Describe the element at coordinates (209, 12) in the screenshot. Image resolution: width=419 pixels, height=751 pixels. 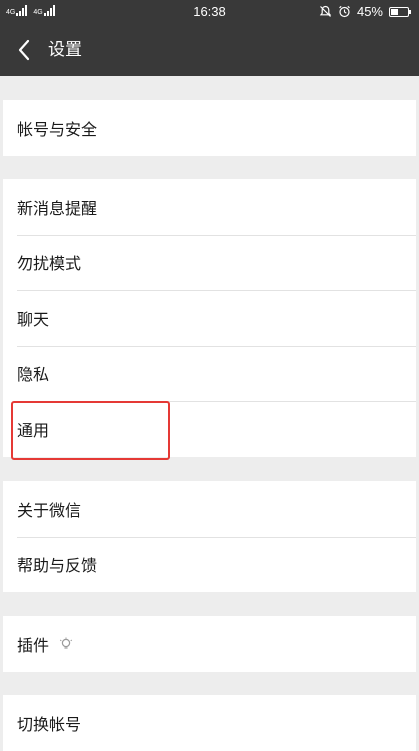
I see `status-bar: 4G 4G 16:38 45%` at that location.